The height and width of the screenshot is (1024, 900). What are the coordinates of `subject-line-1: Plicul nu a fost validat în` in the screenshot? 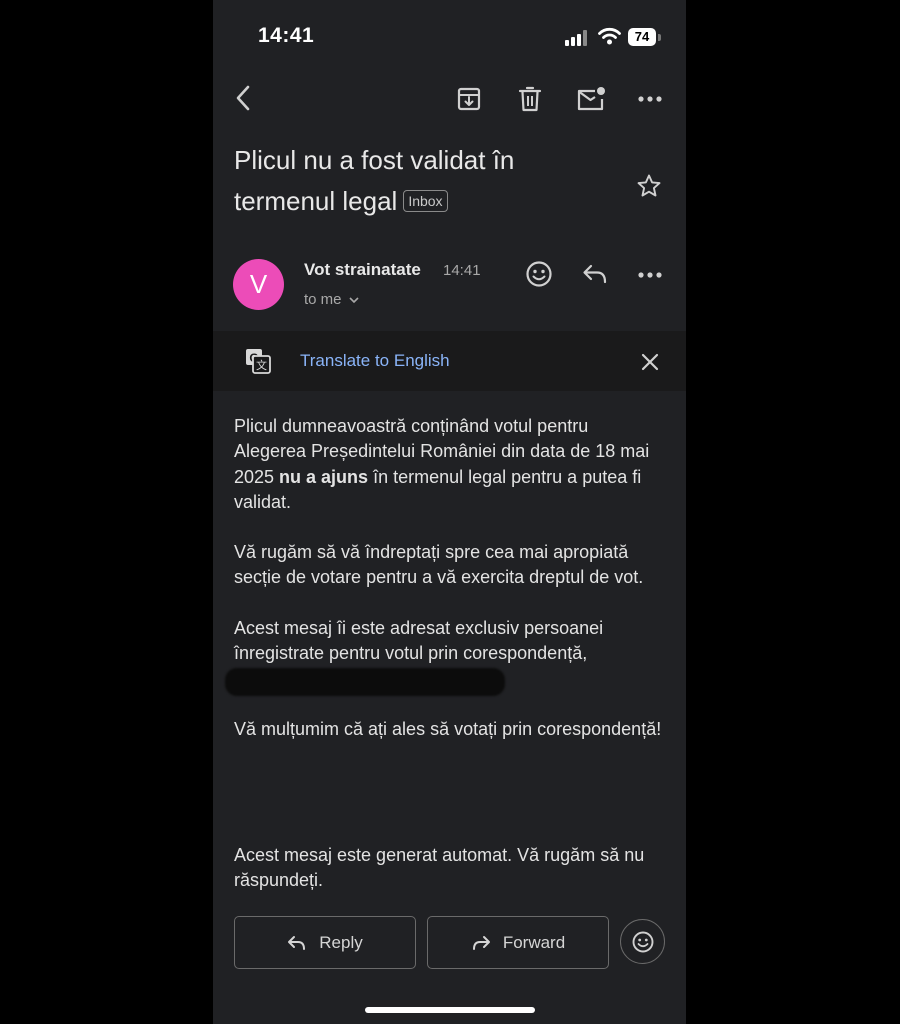 It's located at (374, 160).